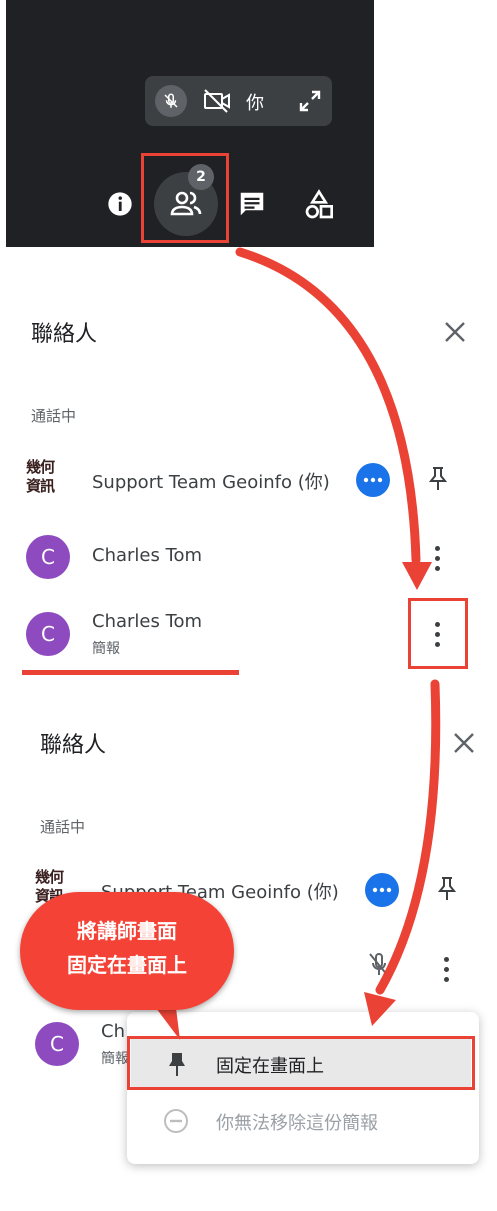 This screenshot has height=1211, width=497. I want to click on callout-line-2: 固定在畫面上, so click(127, 965).